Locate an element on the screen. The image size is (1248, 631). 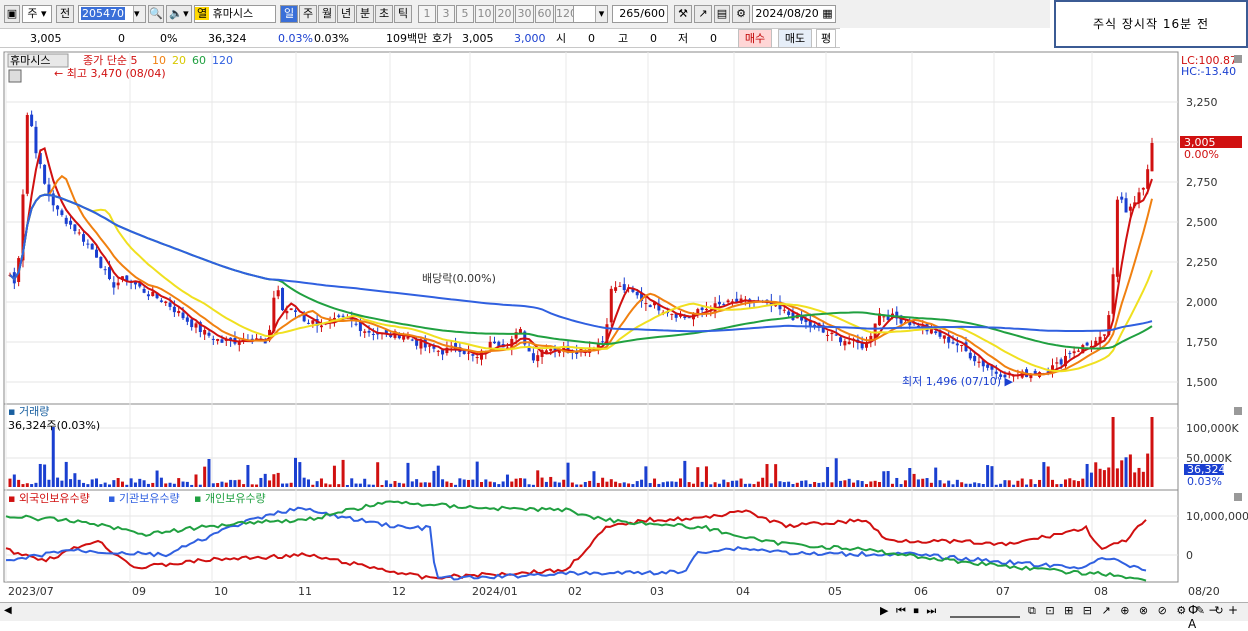
scroll-bar: ◀ ▶ ⏮ ⏹ ⏭ ⧉ ⊡ ⊞ ⊟ ↗ ⊕ ⊗ ⊘ ⚙ ✎ ↻ Ф − + A is located at coordinates (624, 616).